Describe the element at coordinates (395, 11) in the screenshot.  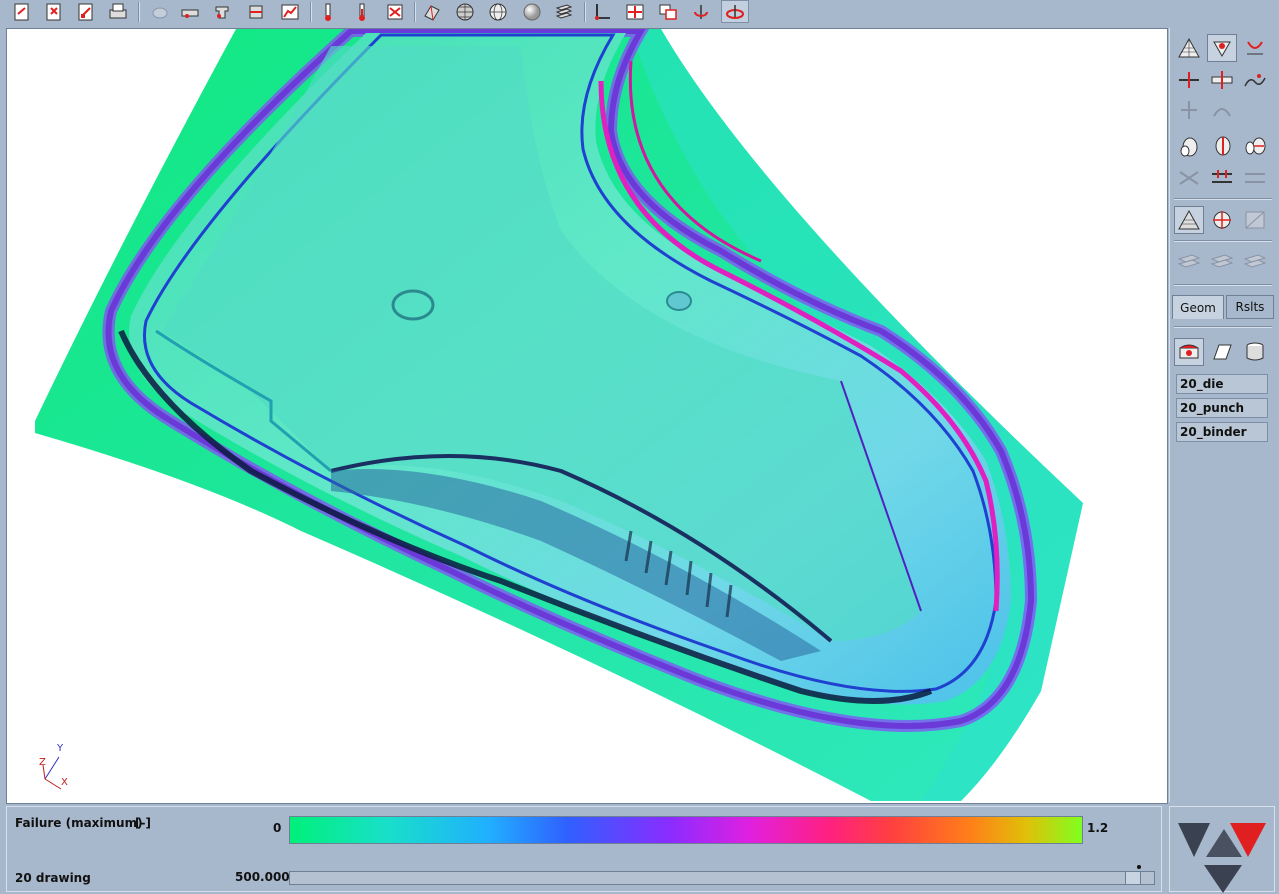
I see `temperature-map-icon` at that location.